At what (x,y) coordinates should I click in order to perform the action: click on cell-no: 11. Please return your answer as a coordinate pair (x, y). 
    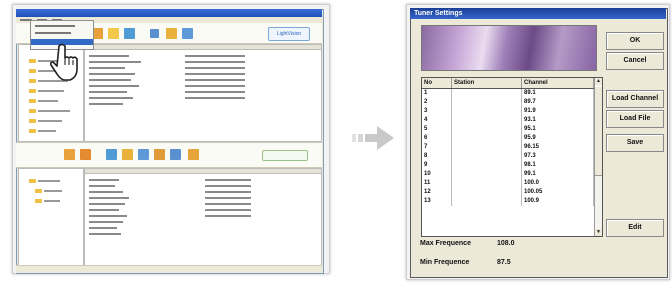
    Looking at the image, I should click on (437, 183).